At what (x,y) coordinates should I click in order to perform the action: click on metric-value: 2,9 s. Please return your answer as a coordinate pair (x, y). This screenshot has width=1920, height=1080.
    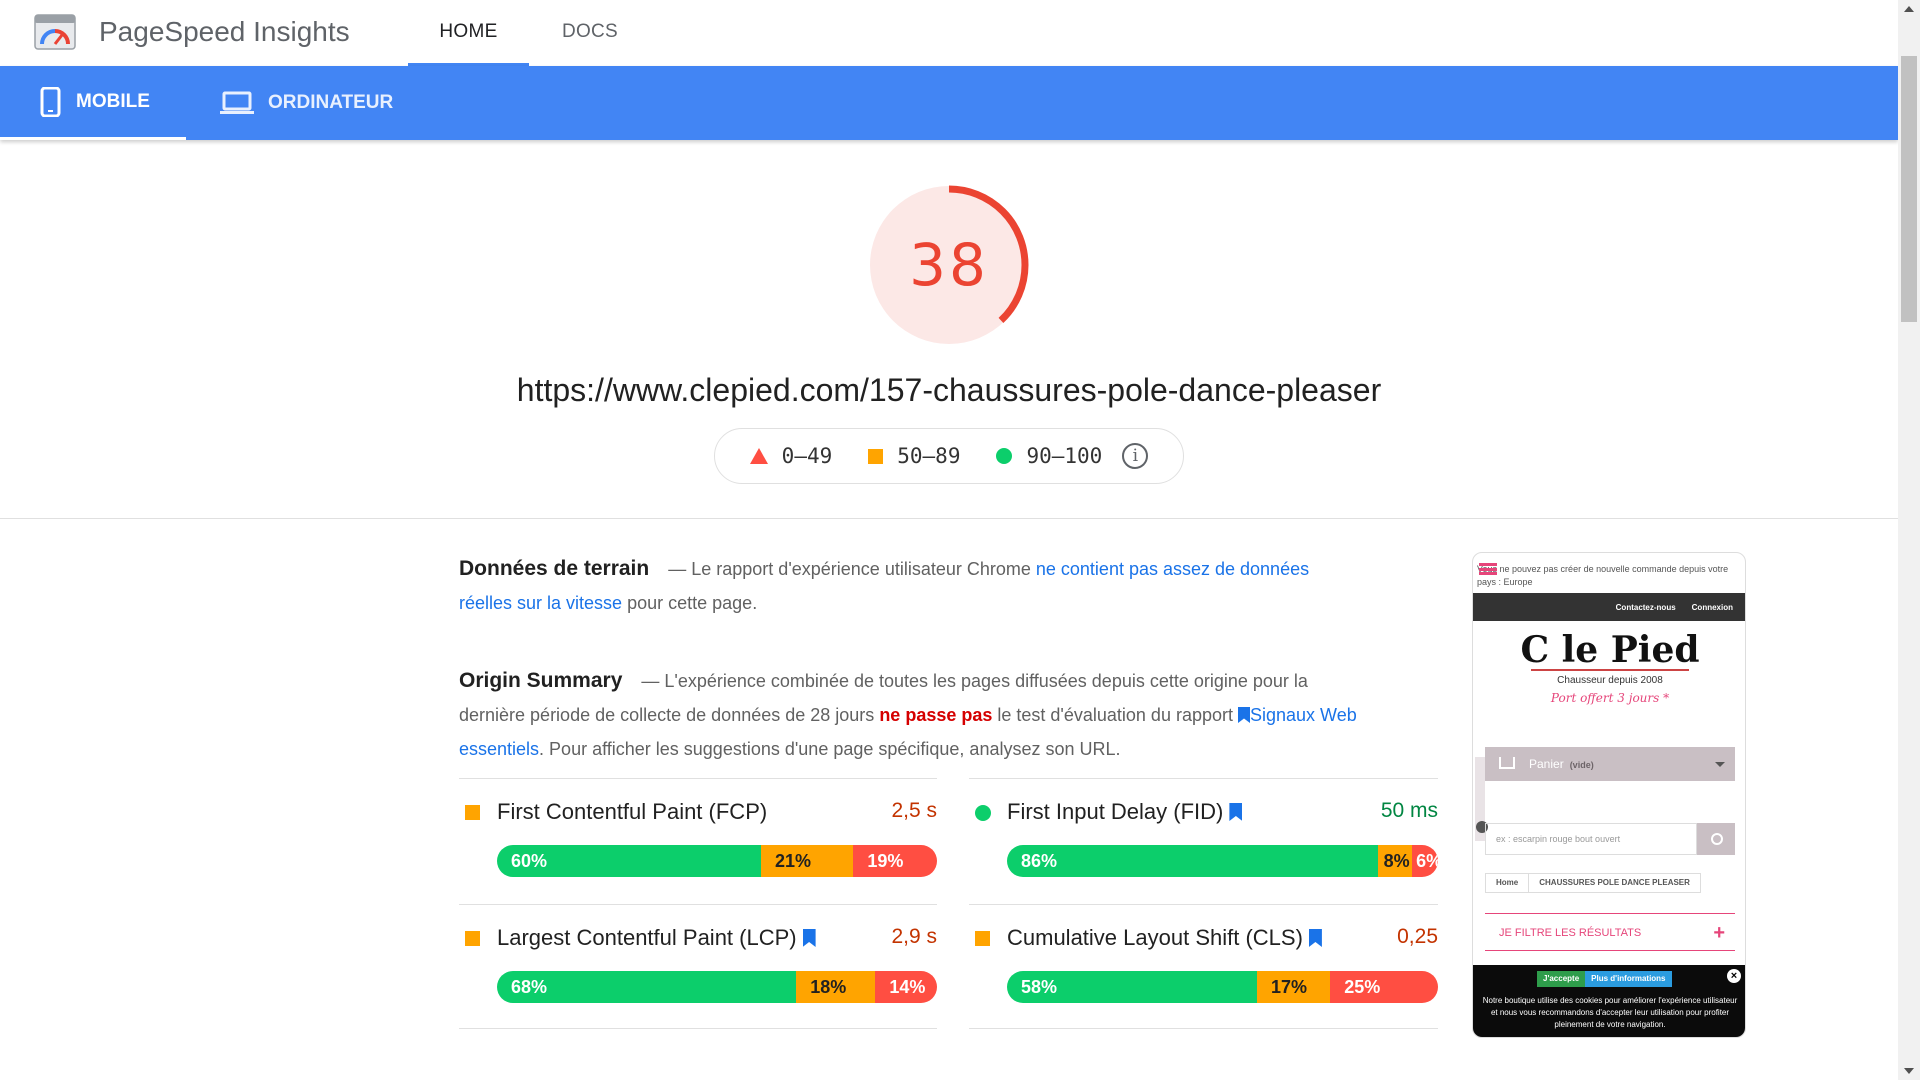
    Looking at the image, I should click on (914, 936).